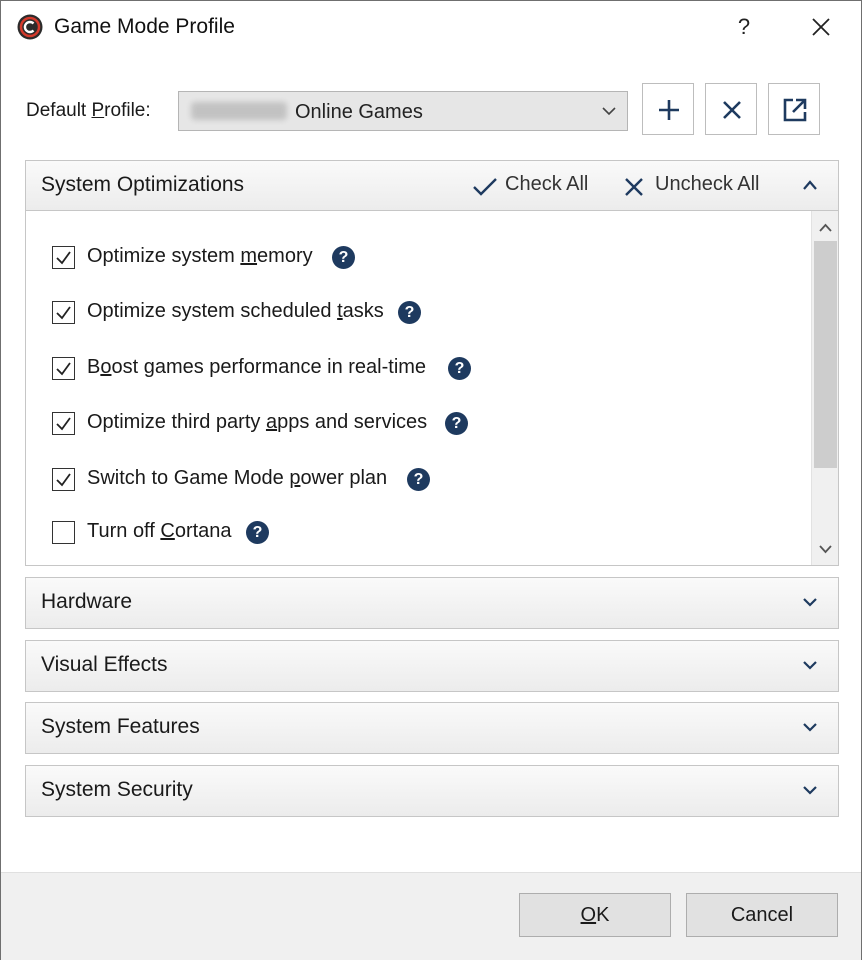  What do you see at coordinates (762, 915) in the screenshot?
I see `cancel-button: Cancel` at bounding box center [762, 915].